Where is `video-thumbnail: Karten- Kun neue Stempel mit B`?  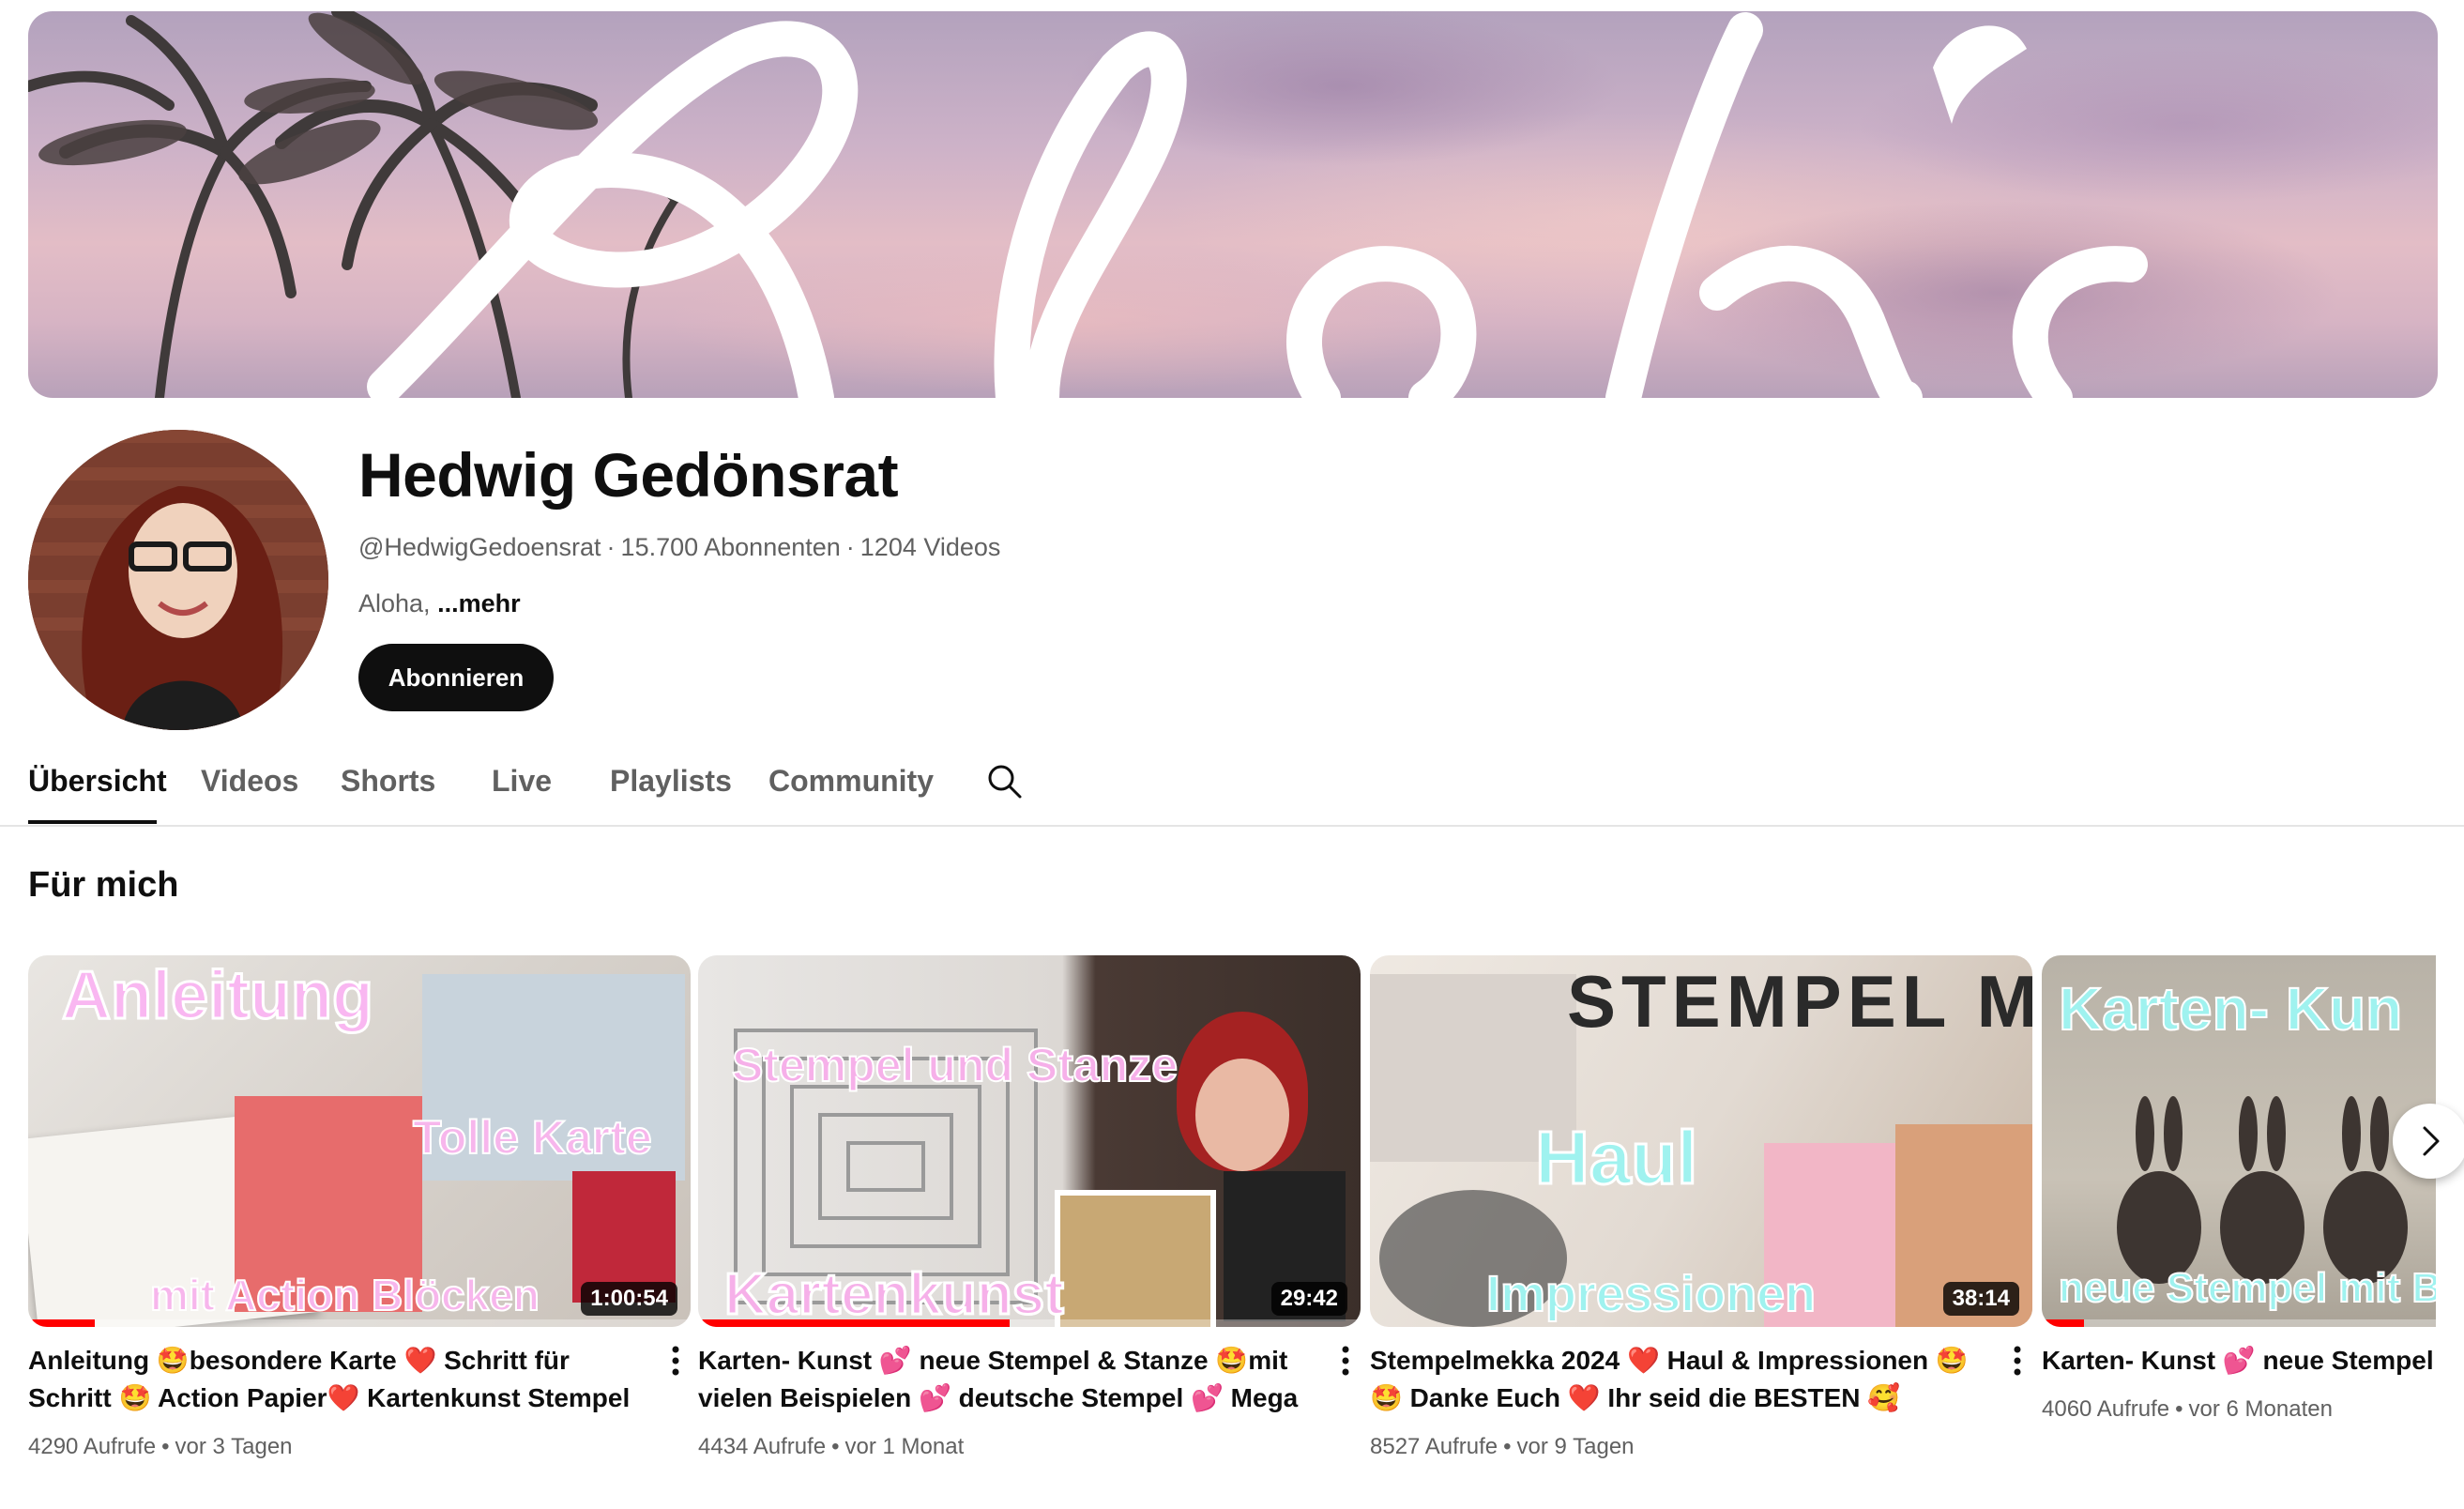
video-thumbnail: Karten- Kun neue Stempel mit B is located at coordinates (2239, 1141).